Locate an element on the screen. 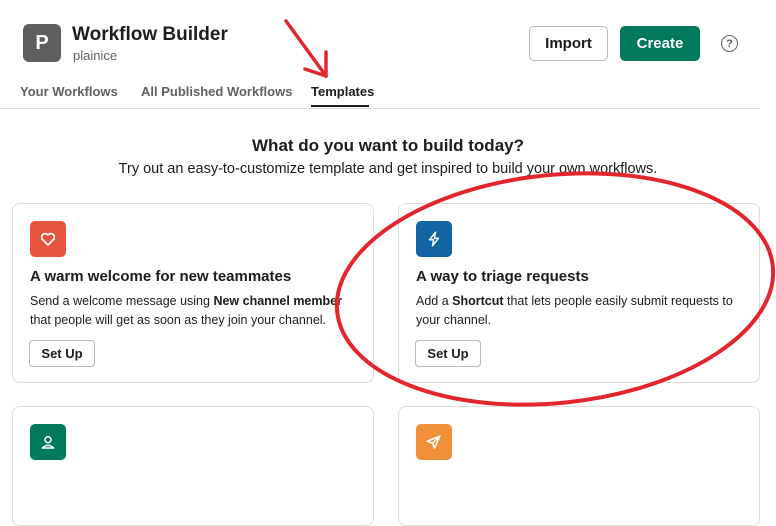  import-button: Import is located at coordinates (568, 43).